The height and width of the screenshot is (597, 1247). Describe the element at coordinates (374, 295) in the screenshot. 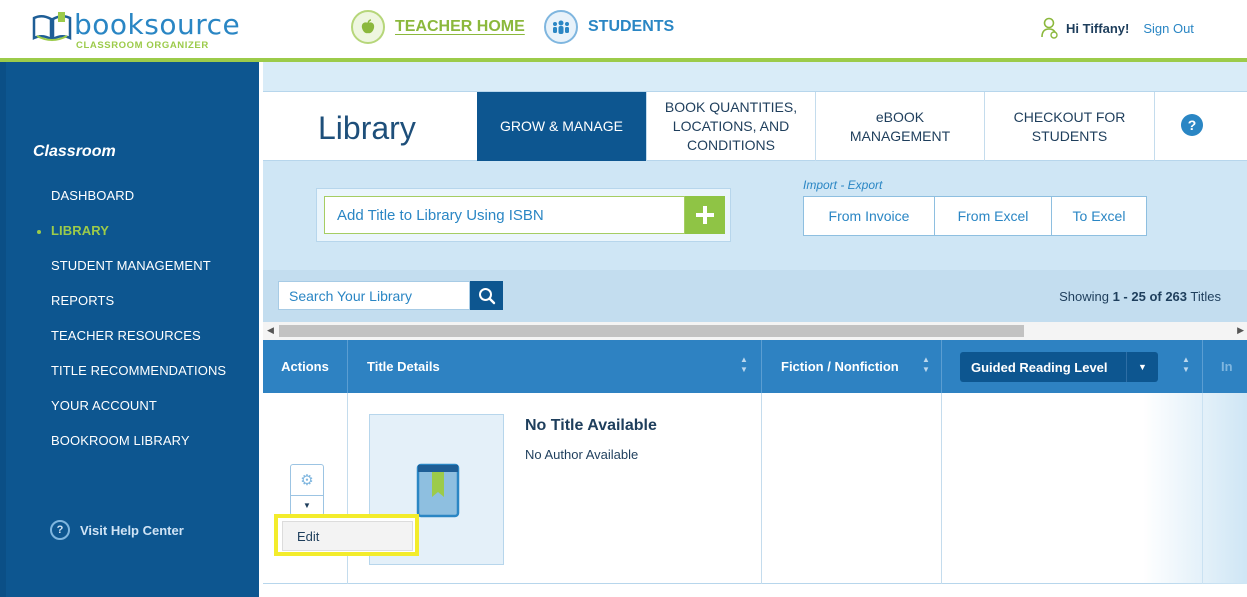

I see `search-library-input: Search Your Library` at that location.